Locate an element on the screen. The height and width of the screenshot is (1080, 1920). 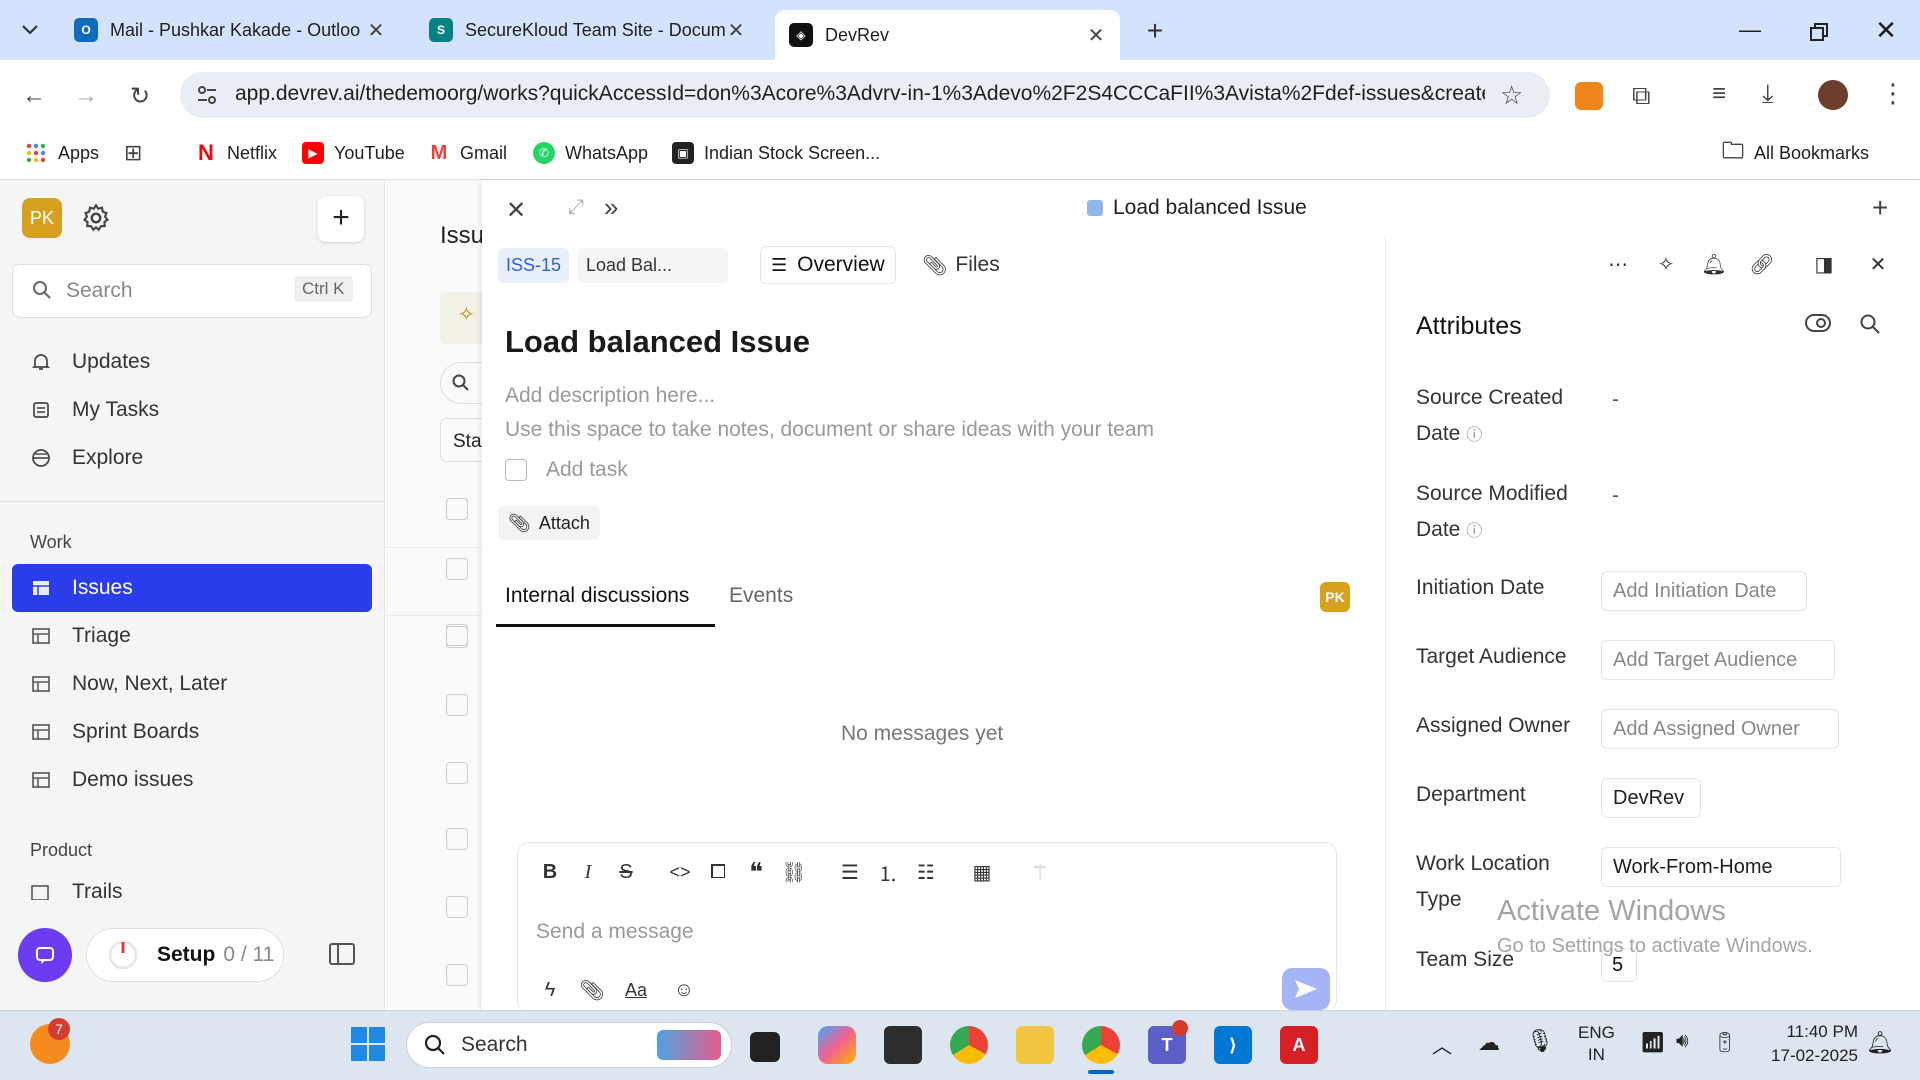
add-icon: + is located at coordinates (1880, 208).